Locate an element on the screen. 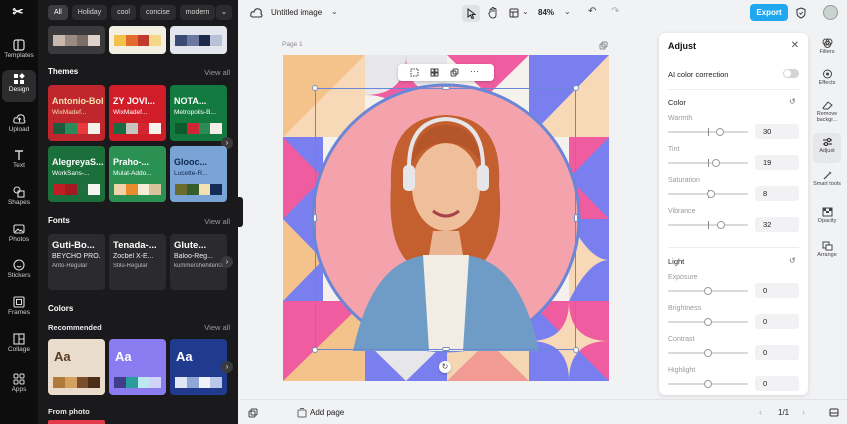  next-page-chevron-icon: › is located at coordinates (803, 412).